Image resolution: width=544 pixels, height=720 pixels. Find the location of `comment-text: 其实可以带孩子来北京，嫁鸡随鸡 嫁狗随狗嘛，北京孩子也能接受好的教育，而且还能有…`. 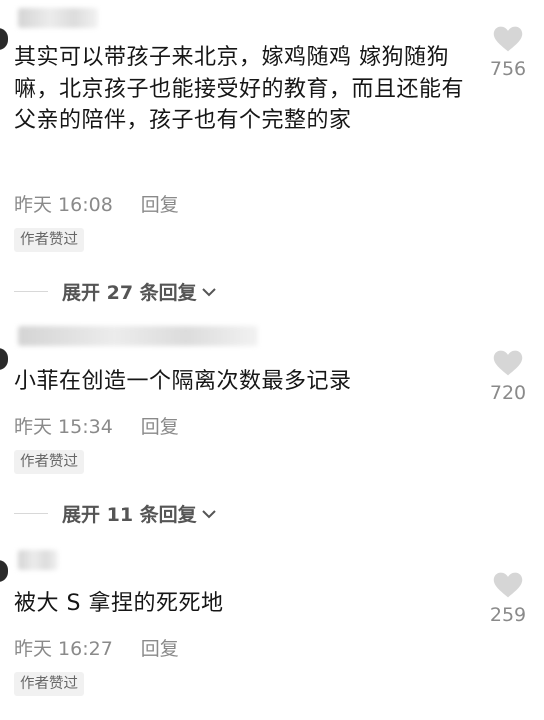

comment-text: 其实可以带孩子来北京，嫁鸡随鸡 嫁狗随狗嘛，北京孩子也能接受好的教育，而且还能有… is located at coordinates (239, 89).